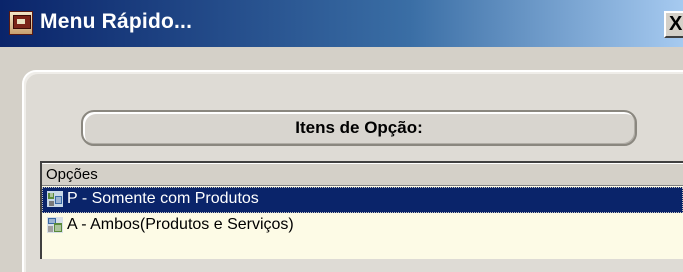 Image resolution: width=683 pixels, height=272 pixels. I want to click on app-window-icon, so click(21, 23).